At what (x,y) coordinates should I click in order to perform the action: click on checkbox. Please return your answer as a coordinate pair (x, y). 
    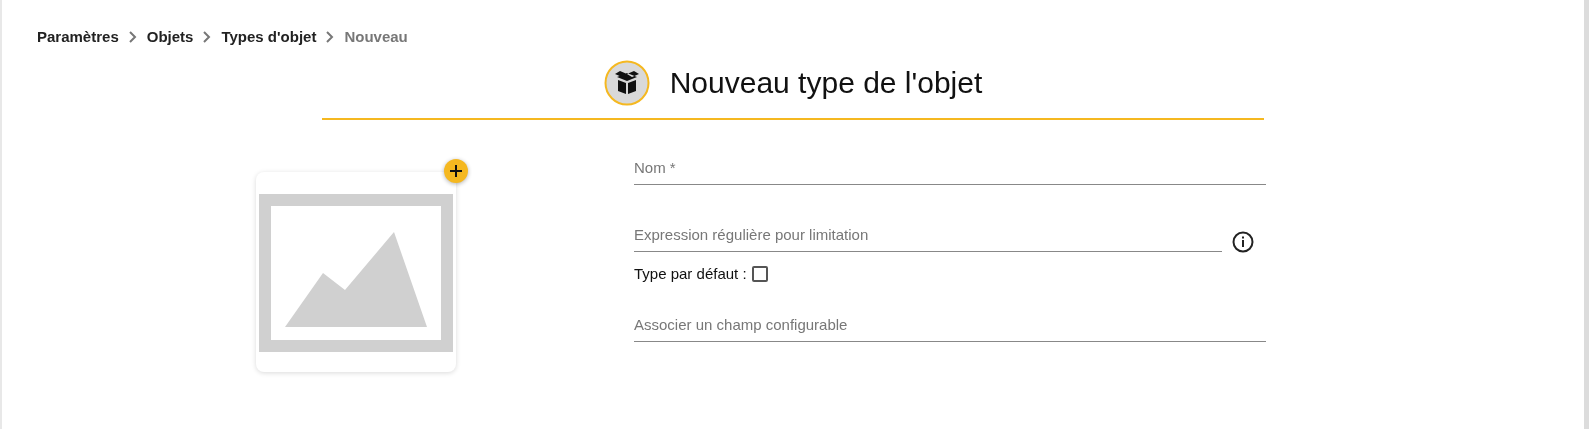
    Looking at the image, I should click on (759, 273).